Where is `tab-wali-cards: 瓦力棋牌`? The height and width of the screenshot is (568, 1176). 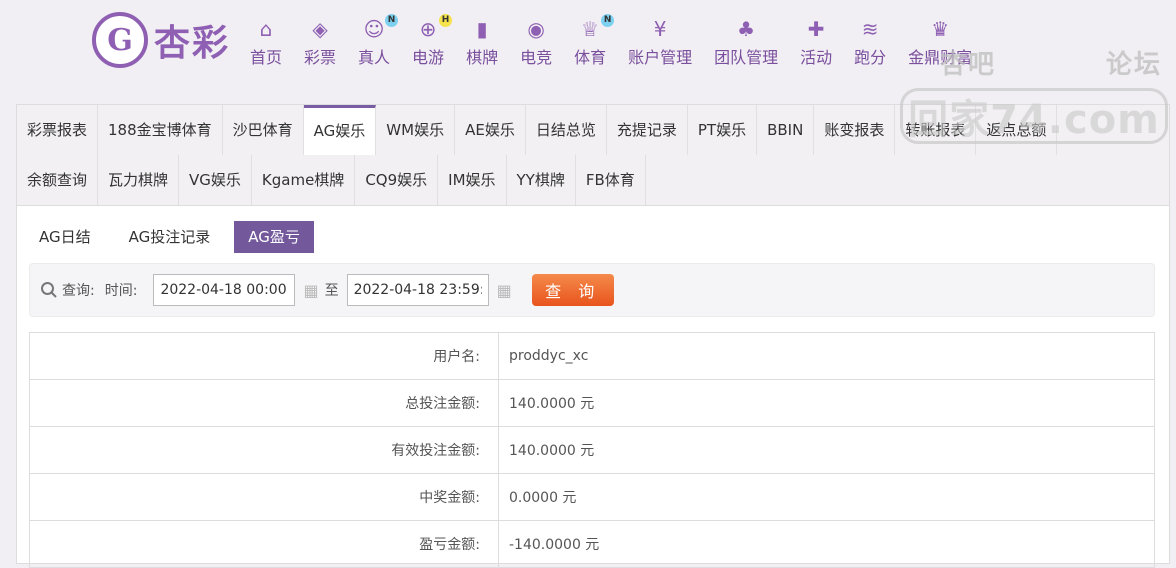
tab-wali-cards: 瓦力棋牌 is located at coordinates (139, 180).